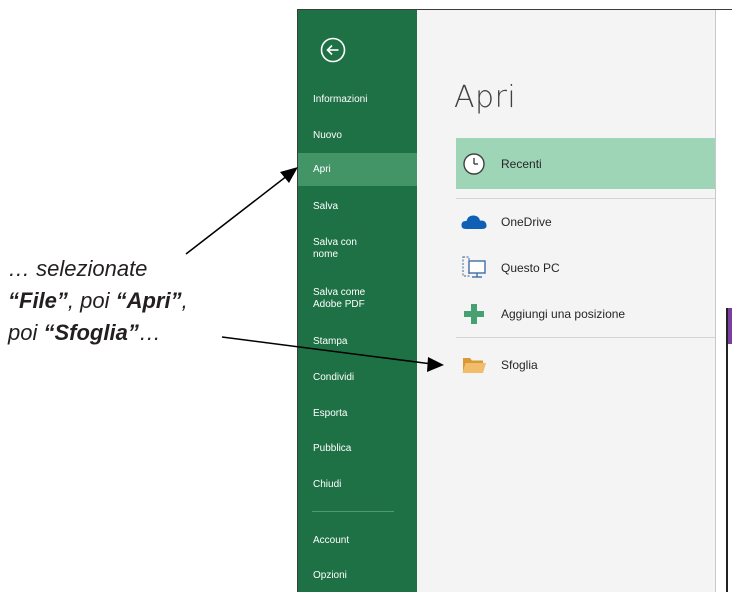 This screenshot has width=732, height=592. What do you see at coordinates (327, 350) in the screenshot?
I see `arrow-to-sfoglia` at bounding box center [327, 350].